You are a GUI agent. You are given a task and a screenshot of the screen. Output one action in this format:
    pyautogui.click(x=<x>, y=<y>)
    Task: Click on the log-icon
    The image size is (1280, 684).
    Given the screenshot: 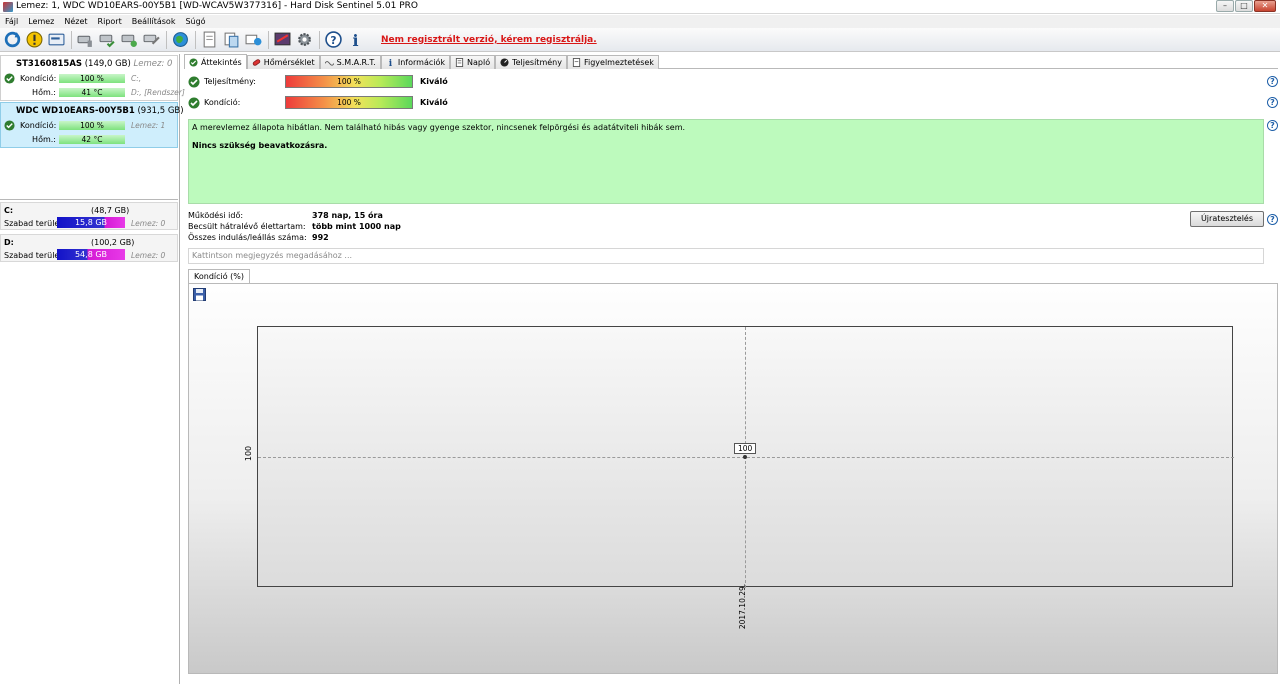 What is the action you would take?
    pyautogui.click(x=459, y=62)
    